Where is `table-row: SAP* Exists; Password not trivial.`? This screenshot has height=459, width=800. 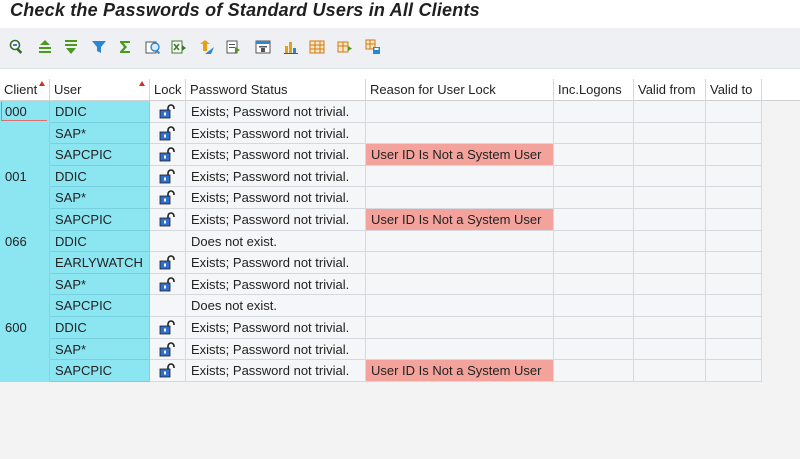
table-row: SAP* Exists; Password not trivial. is located at coordinates (381, 349).